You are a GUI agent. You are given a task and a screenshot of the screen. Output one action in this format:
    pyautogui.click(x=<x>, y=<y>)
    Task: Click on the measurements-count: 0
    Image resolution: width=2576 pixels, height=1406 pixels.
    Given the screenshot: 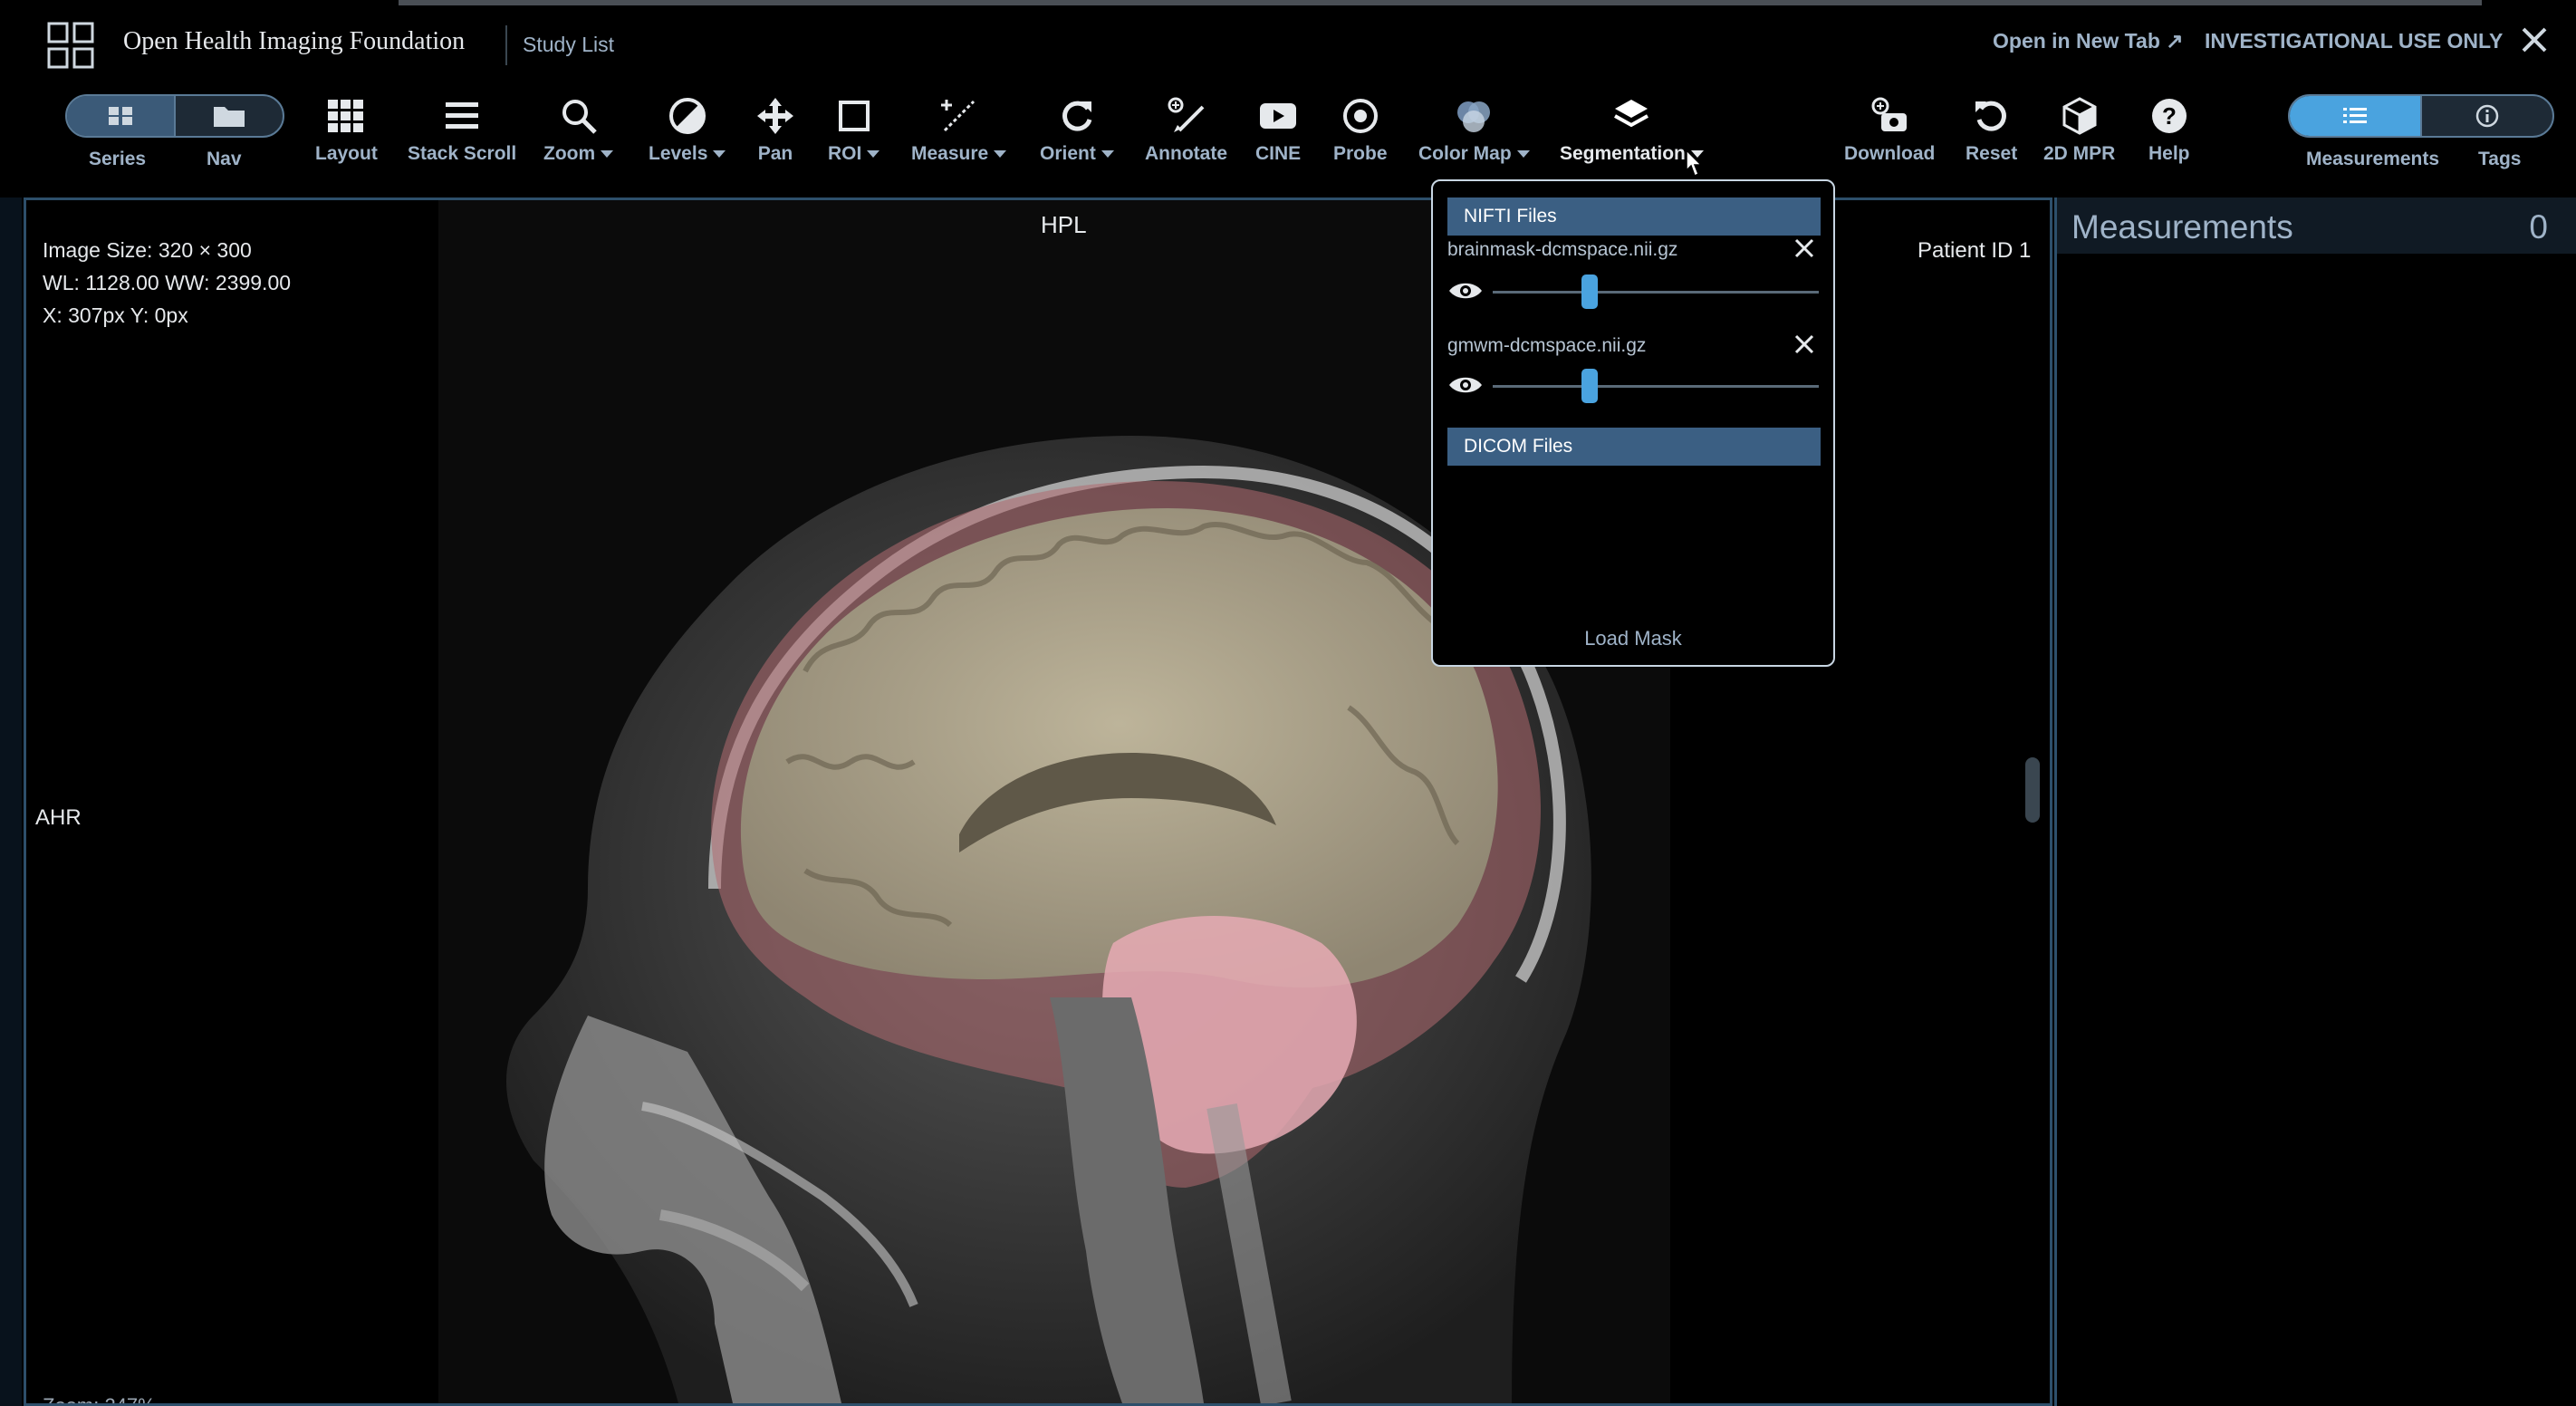 What is the action you would take?
    pyautogui.click(x=2538, y=227)
    